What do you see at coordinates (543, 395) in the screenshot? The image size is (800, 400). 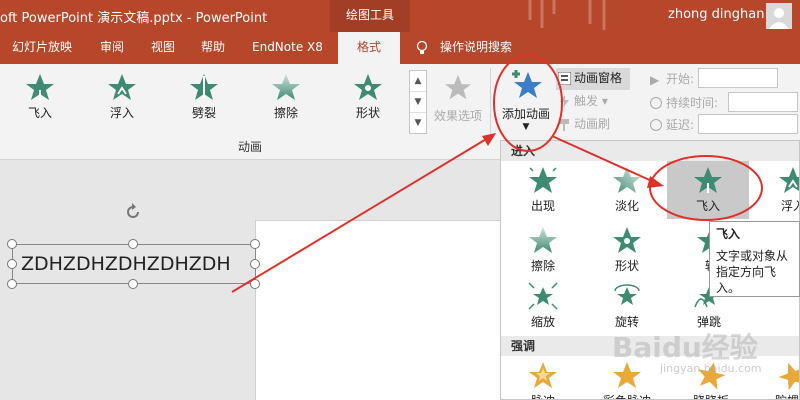 I see `emphasis-item-label: 脉冲` at bounding box center [543, 395].